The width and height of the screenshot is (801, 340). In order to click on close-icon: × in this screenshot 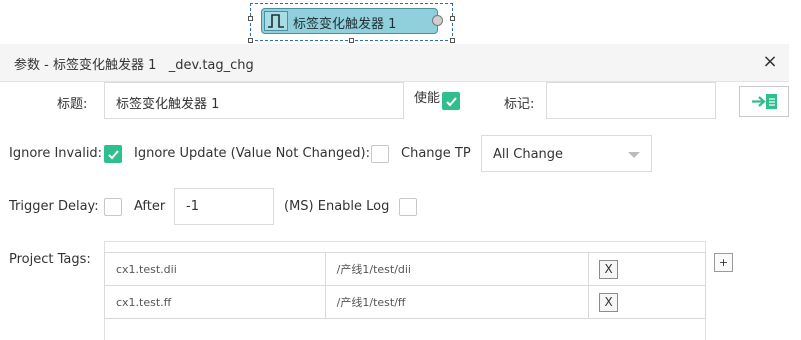, I will do `click(770, 62)`.